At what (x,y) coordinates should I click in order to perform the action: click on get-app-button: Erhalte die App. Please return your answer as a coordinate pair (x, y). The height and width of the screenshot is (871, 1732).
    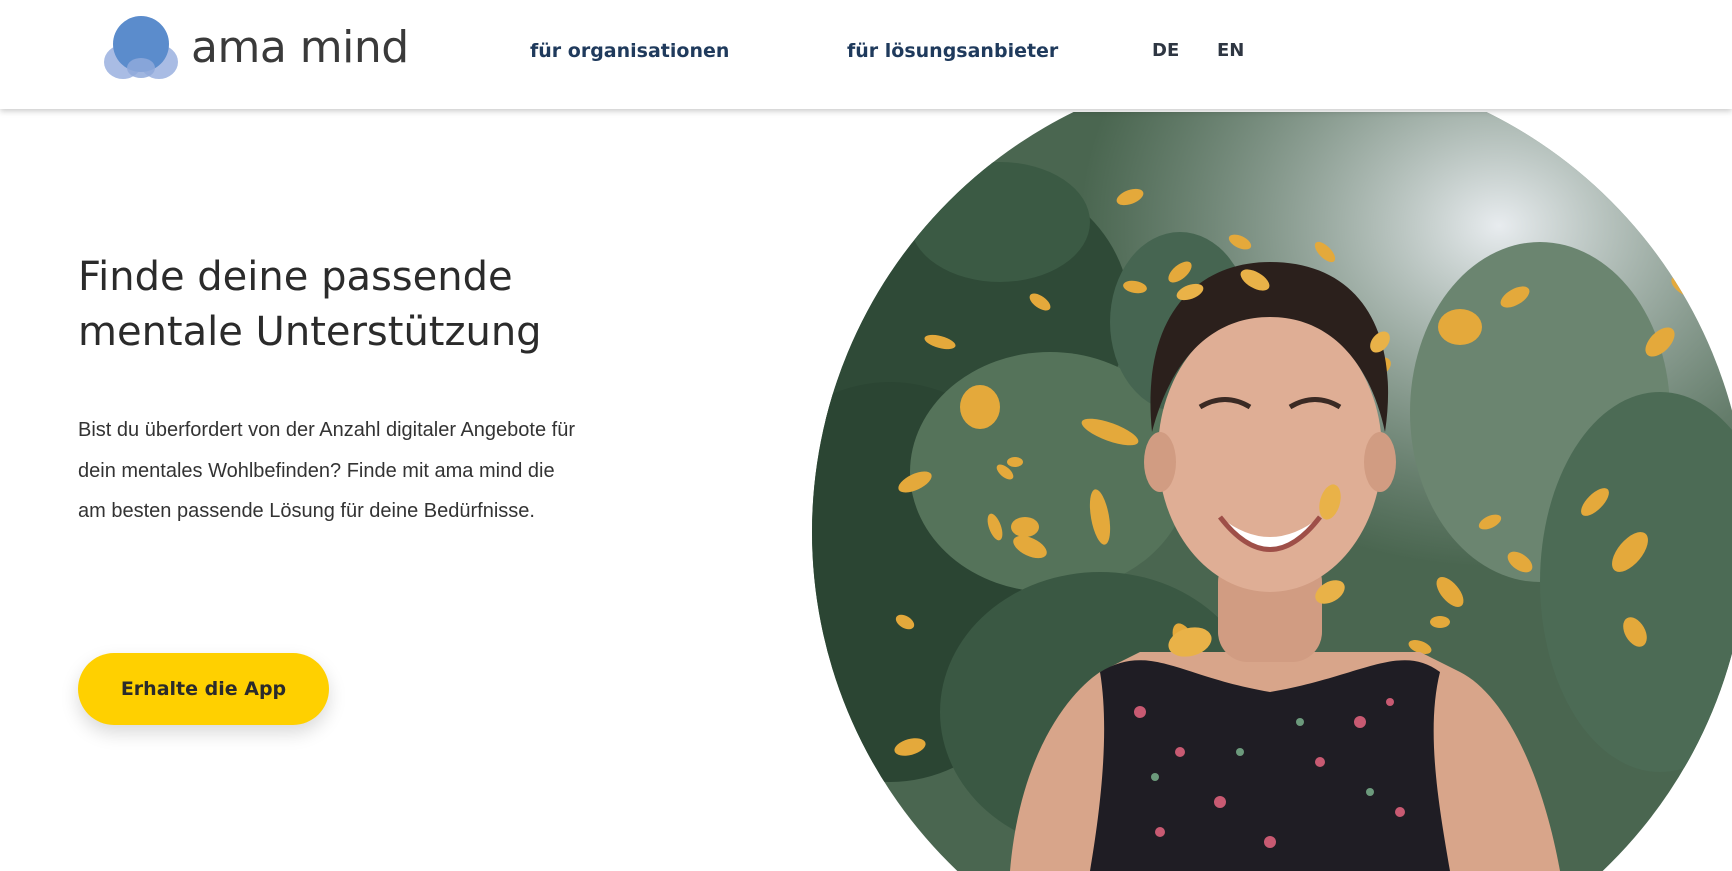
    Looking at the image, I should click on (203, 689).